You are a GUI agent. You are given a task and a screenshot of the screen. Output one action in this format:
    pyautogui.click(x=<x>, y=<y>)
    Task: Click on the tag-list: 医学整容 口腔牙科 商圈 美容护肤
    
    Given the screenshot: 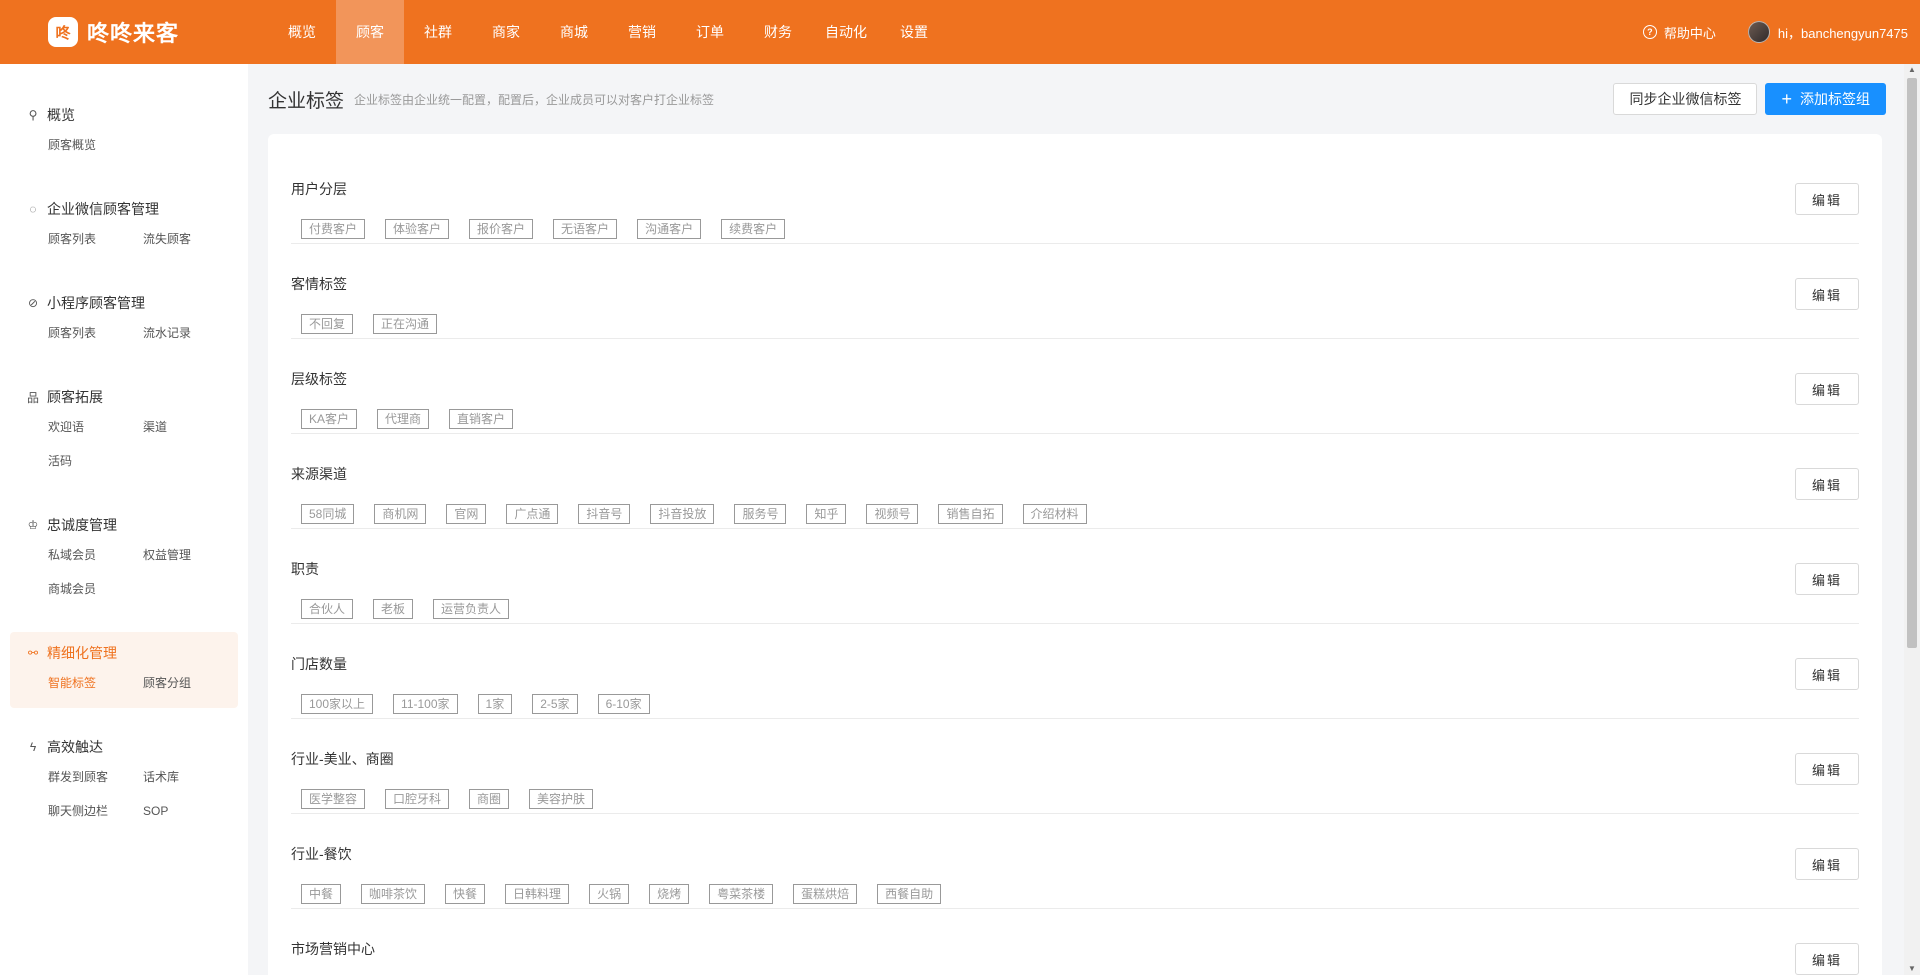 What is the action you would take?
    pyautogui.click(x=1075, y=799)
    